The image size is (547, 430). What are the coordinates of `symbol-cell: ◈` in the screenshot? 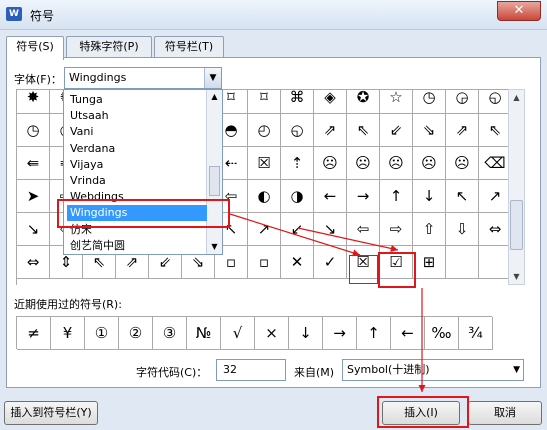 It's located at (330, 102).